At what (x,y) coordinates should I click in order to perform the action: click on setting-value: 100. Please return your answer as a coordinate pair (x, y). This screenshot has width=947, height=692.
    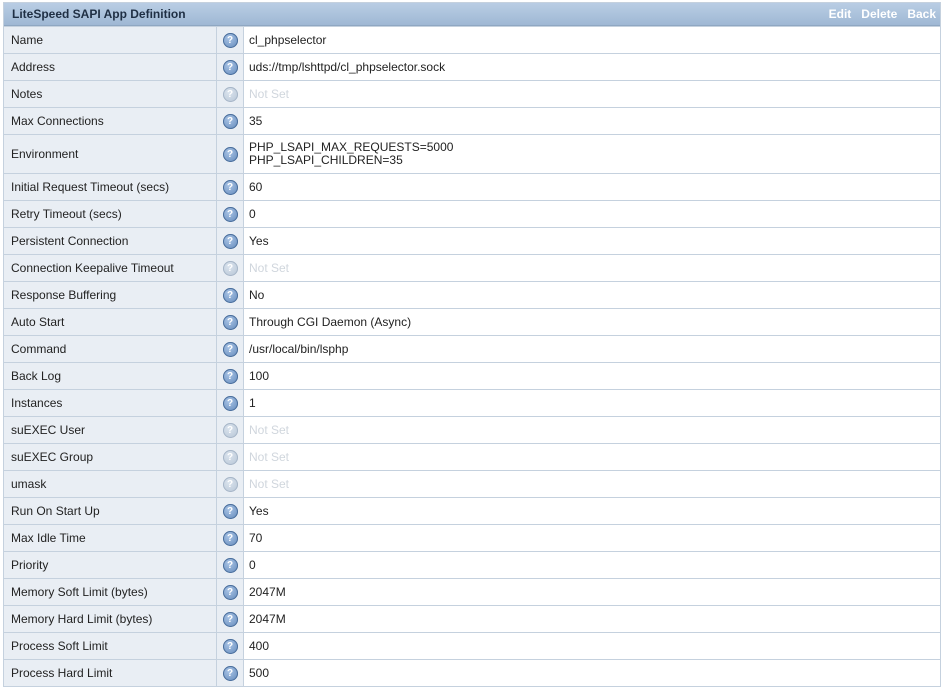
    Looking at the image, I should click on (259, 376).